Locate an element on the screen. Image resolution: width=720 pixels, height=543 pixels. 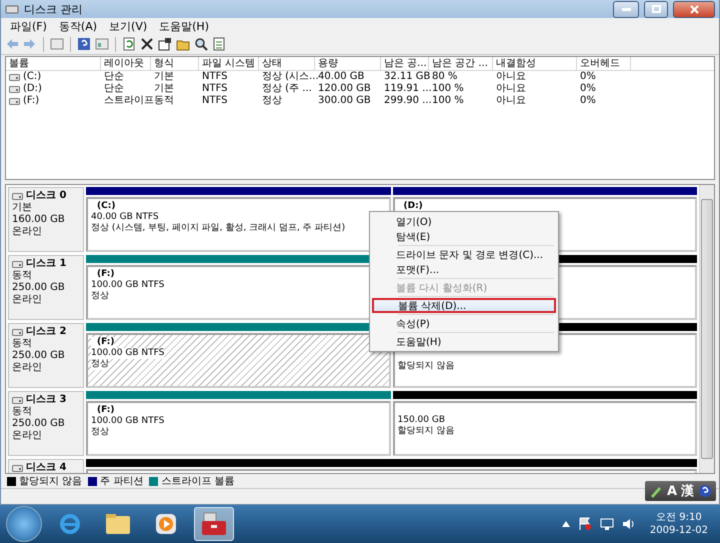
table-cell-text: 120.00 GB is located at coordinates (344, 89).